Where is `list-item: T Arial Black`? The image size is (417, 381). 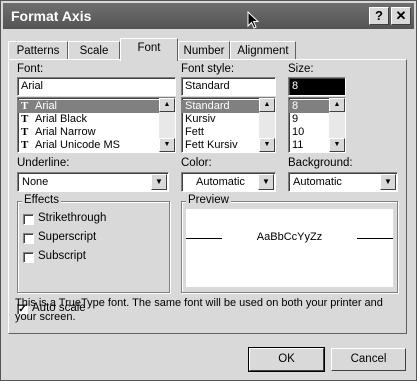
list-item: T Arial Black is located at coordinates (96, 119).